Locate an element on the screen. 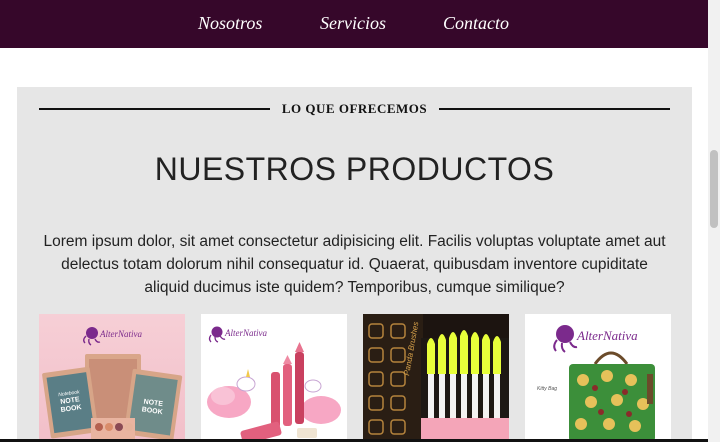 Image resolution: width=720 pixels, height=442 pixels. section-title: NUESTROS PRODUCTOS is located at coordinates (354, 169).